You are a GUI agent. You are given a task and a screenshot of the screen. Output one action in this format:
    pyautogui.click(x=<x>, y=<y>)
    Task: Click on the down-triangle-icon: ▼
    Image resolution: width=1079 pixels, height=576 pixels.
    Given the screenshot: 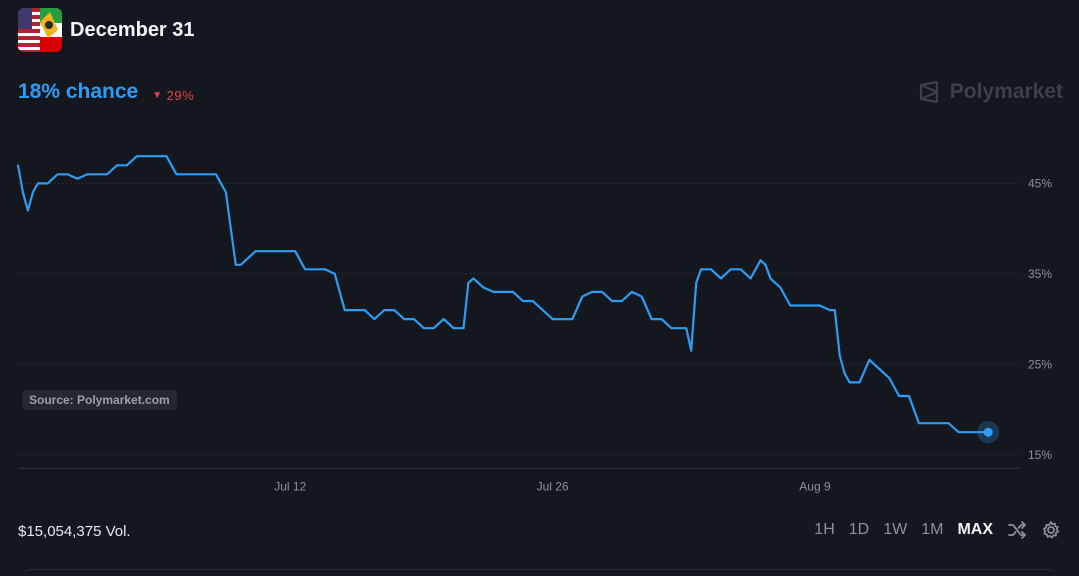 What is the action you would take?
    pyautogui.click(x=157, y=95)
    